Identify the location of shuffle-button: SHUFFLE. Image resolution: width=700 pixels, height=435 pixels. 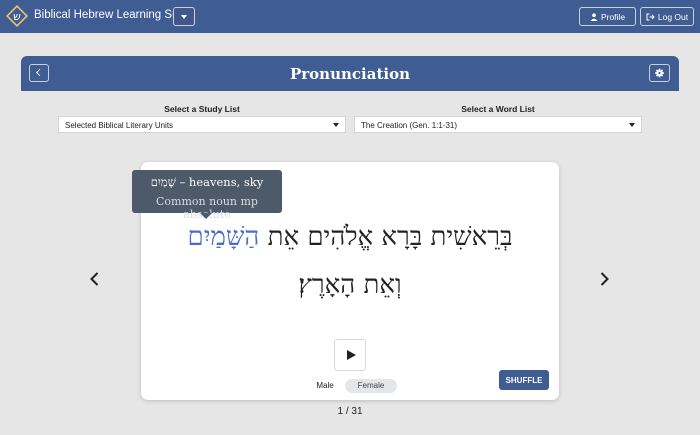
(524, 380).